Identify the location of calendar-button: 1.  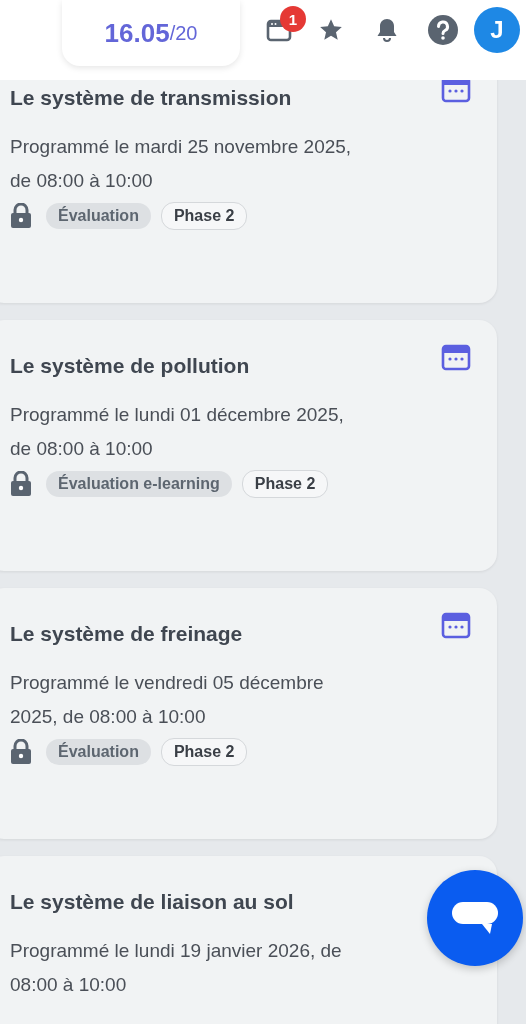
(286, 23).